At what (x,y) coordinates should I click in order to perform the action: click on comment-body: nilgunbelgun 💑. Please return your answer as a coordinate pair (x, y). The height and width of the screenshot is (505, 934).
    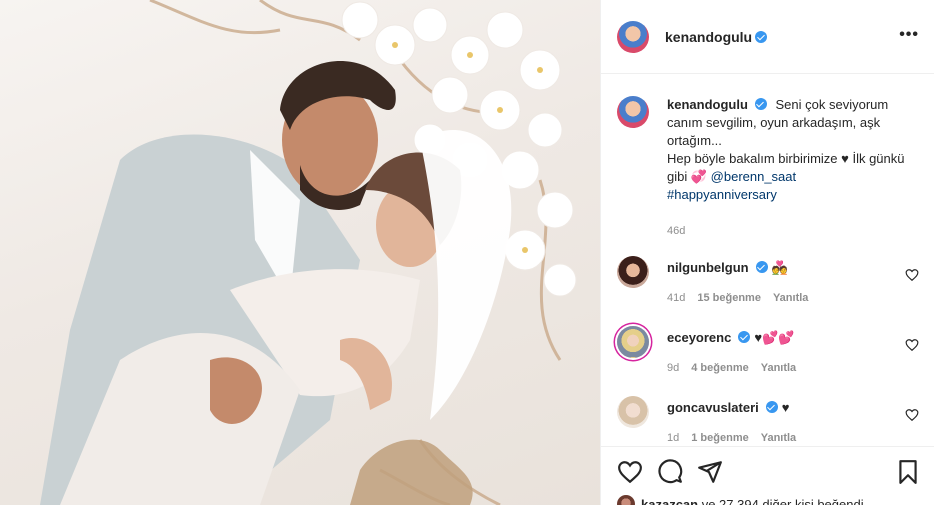
    Looking at the image, I should click on (727, 268).